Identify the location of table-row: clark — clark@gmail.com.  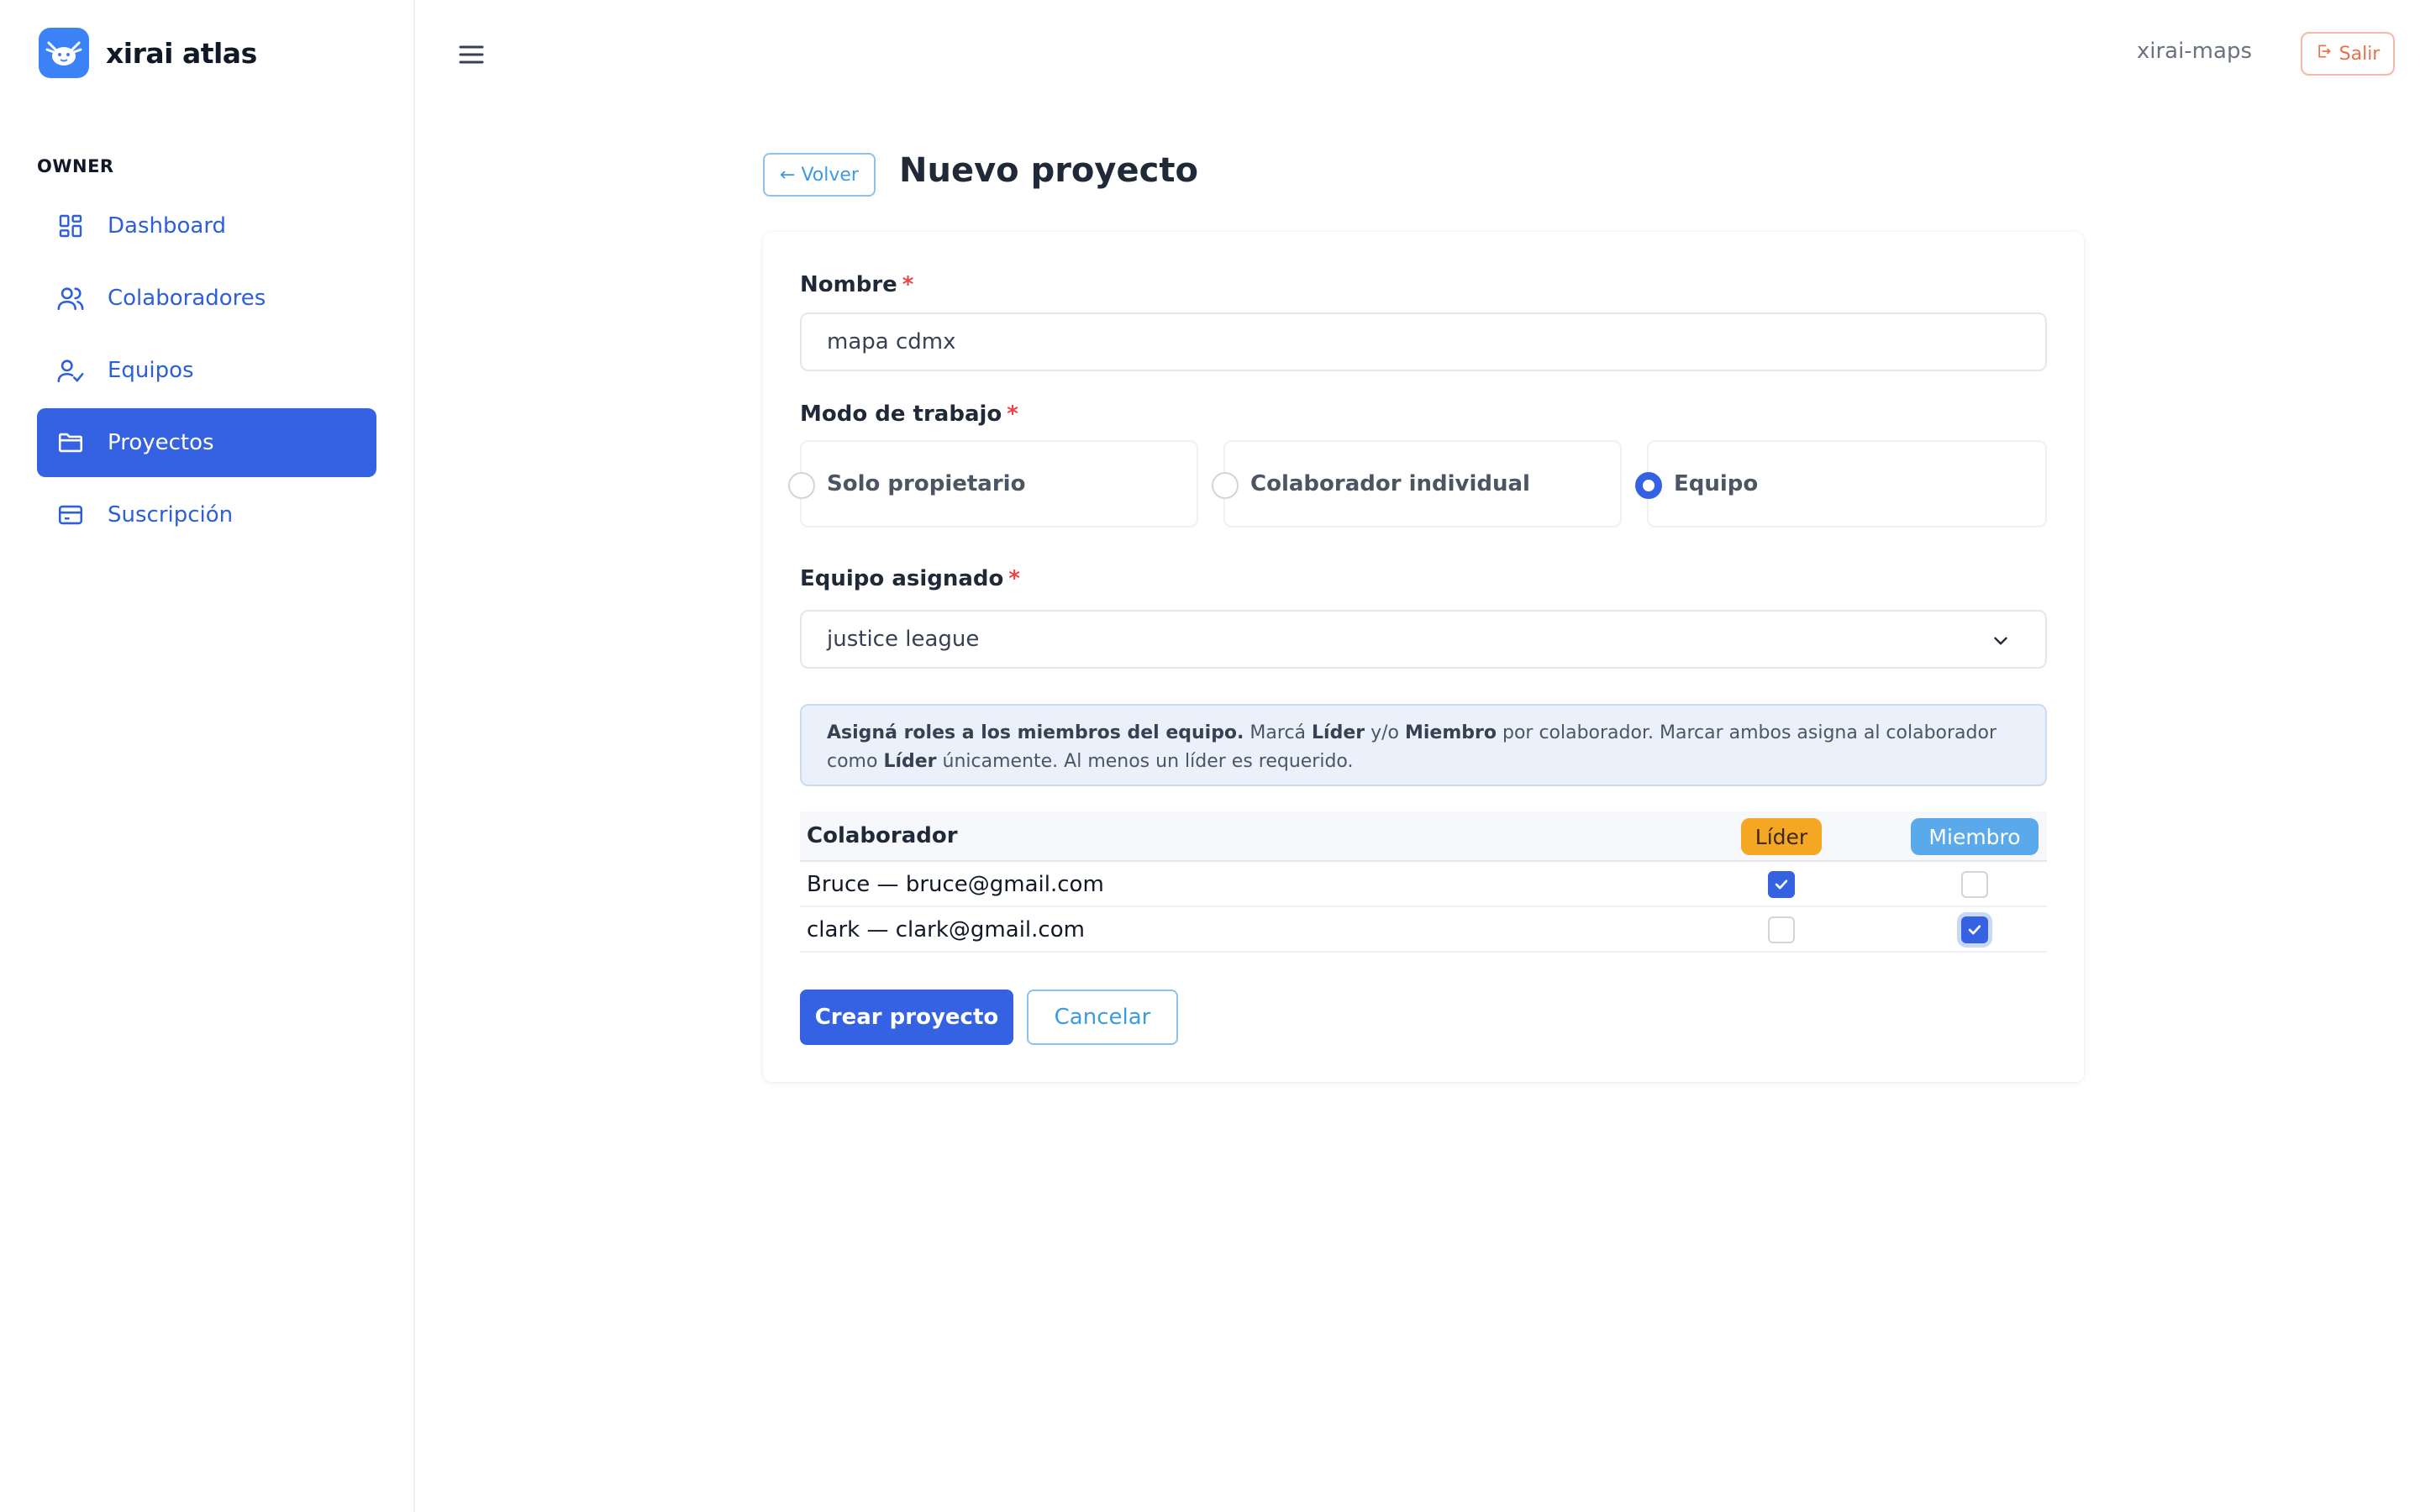
(1423, 930).